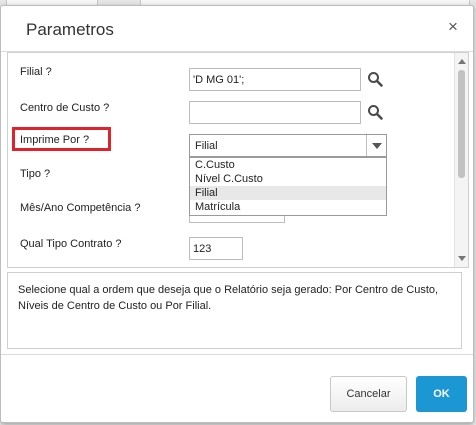  I want to click on centro-custo-search-icon, so click(375, 112).